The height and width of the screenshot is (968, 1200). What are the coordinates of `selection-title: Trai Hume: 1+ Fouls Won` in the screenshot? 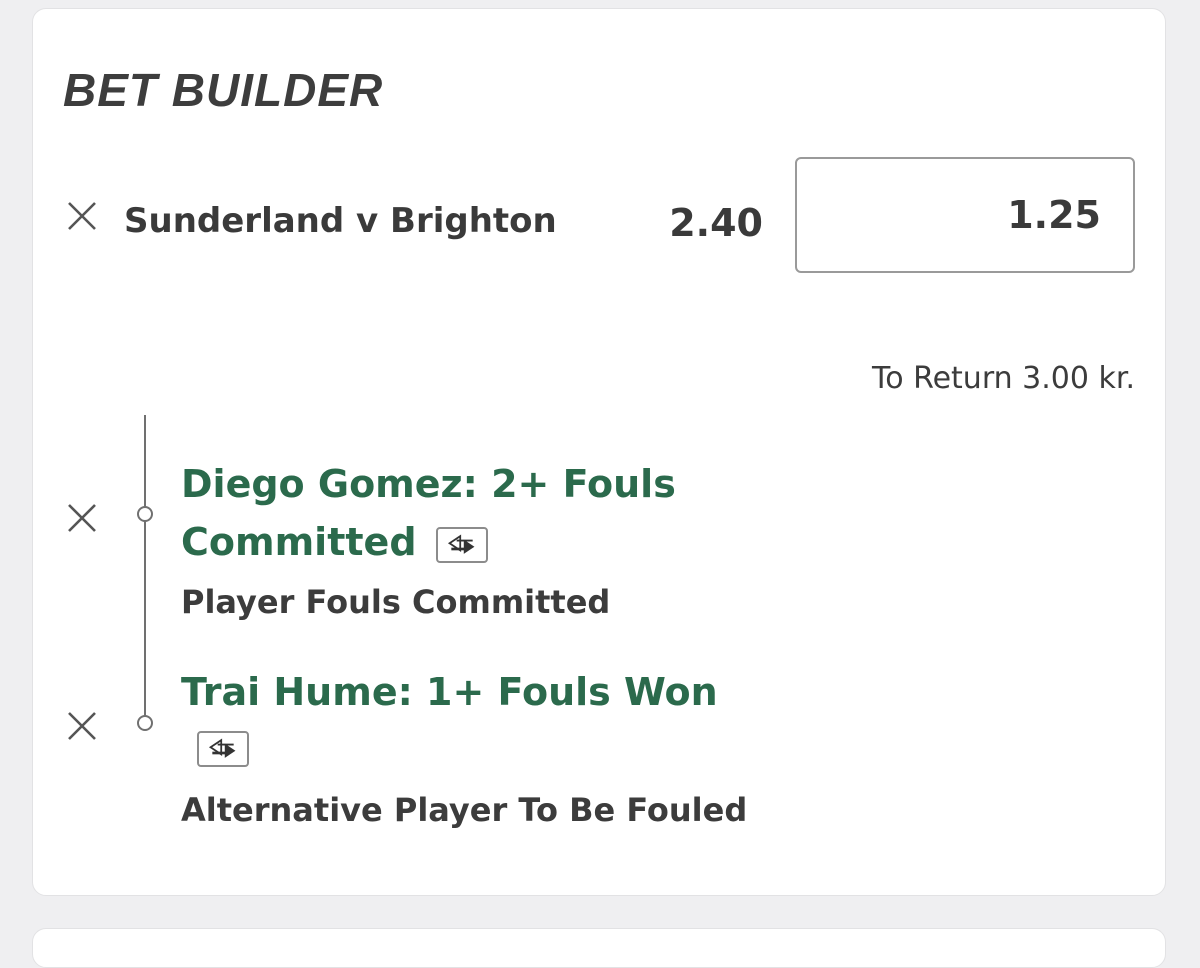 It's located at (449, 717).